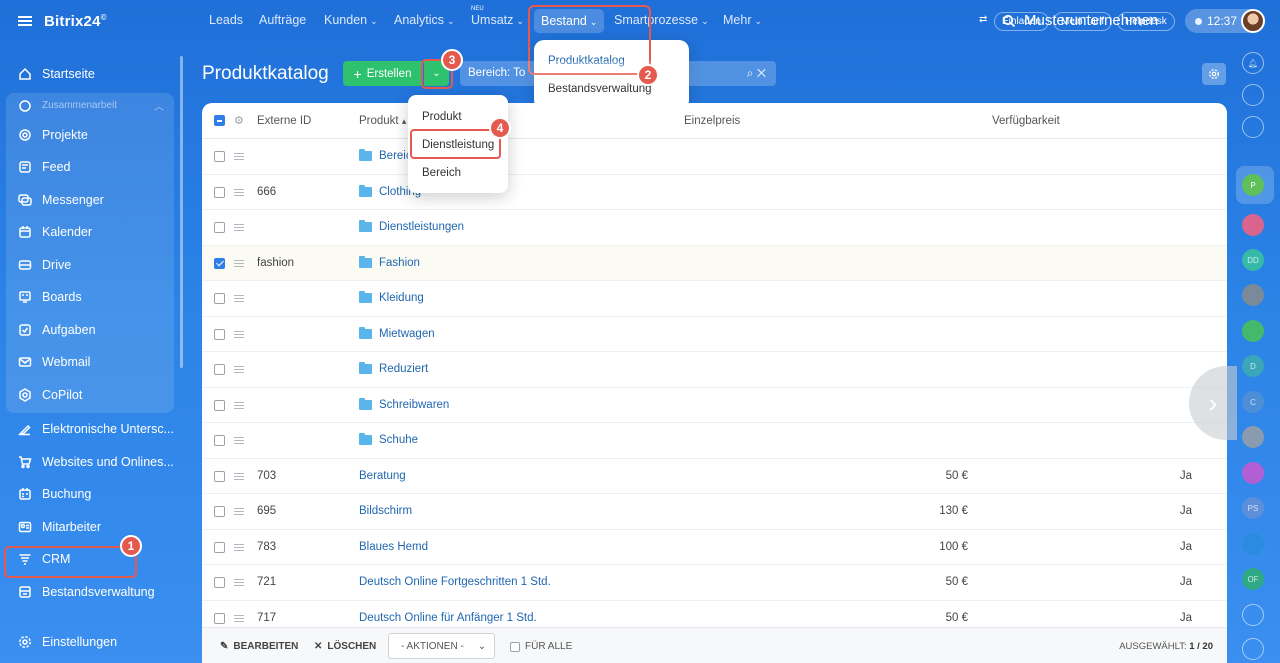  I want to click on cell-product: Kleidung, so click(391, 297).